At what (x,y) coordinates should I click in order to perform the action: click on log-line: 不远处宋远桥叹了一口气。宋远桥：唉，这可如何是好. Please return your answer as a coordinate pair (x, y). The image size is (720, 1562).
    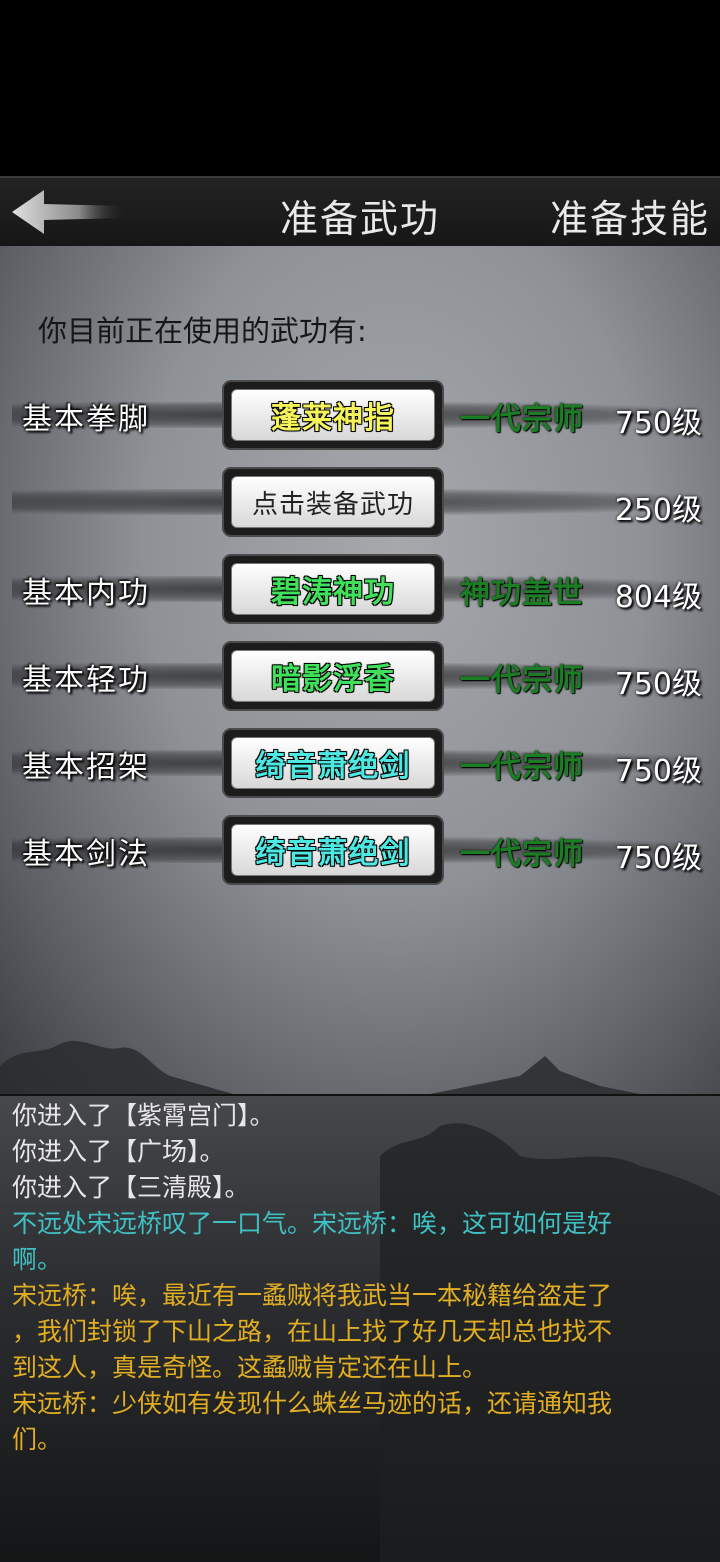
    Looking at the image, I should click on (312, 1223).